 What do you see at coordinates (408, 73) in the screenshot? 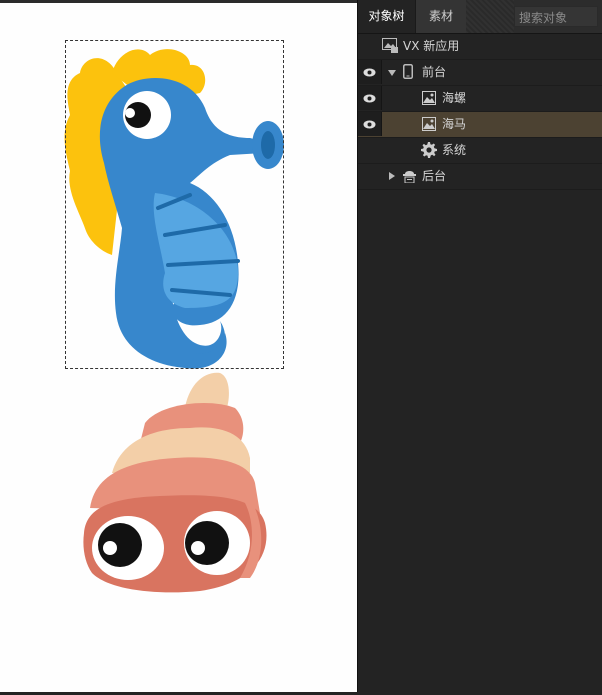
I see `phone-icon` at bounding box center [408, 73].